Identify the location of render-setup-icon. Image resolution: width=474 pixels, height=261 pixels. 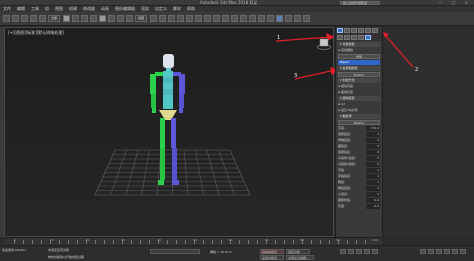
(289, 18).